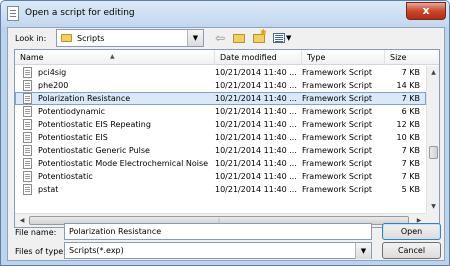  What do you see at coordinates (73, 137) in the screenshot?
I see `file-name-cell: Potentiostatic EIS` at bounding box center [73, 137].